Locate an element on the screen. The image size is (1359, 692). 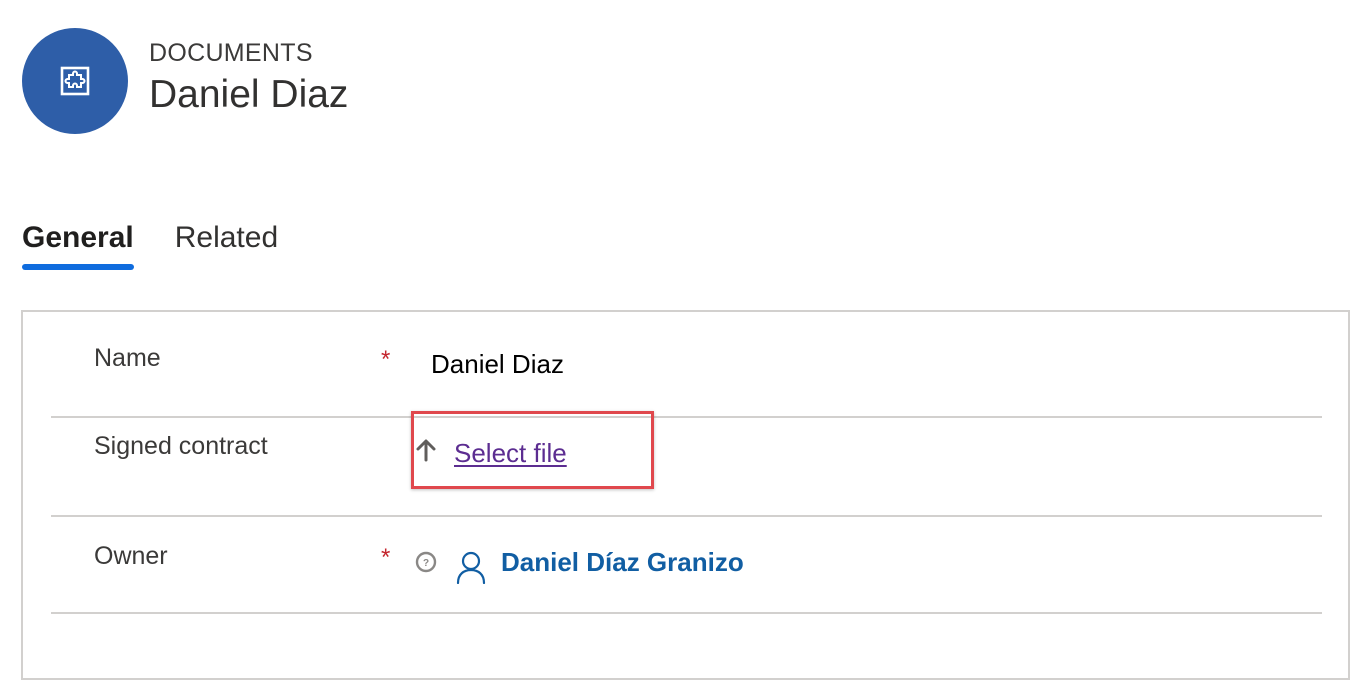
form-tabs: General Related is located at coordinates (150, 243).